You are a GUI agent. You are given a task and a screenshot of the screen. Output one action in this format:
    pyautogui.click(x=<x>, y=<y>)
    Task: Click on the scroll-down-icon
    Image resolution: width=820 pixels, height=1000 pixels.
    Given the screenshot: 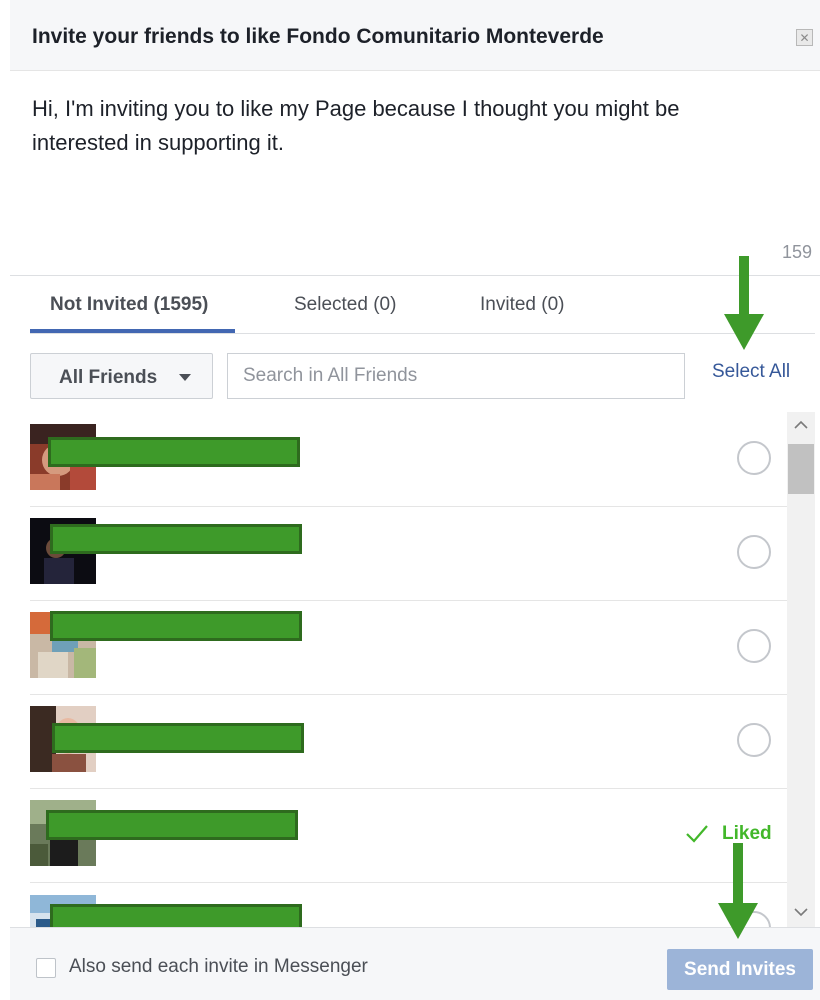 What is the action you would take?
    pyautogui.click(x=801, y=912)
    